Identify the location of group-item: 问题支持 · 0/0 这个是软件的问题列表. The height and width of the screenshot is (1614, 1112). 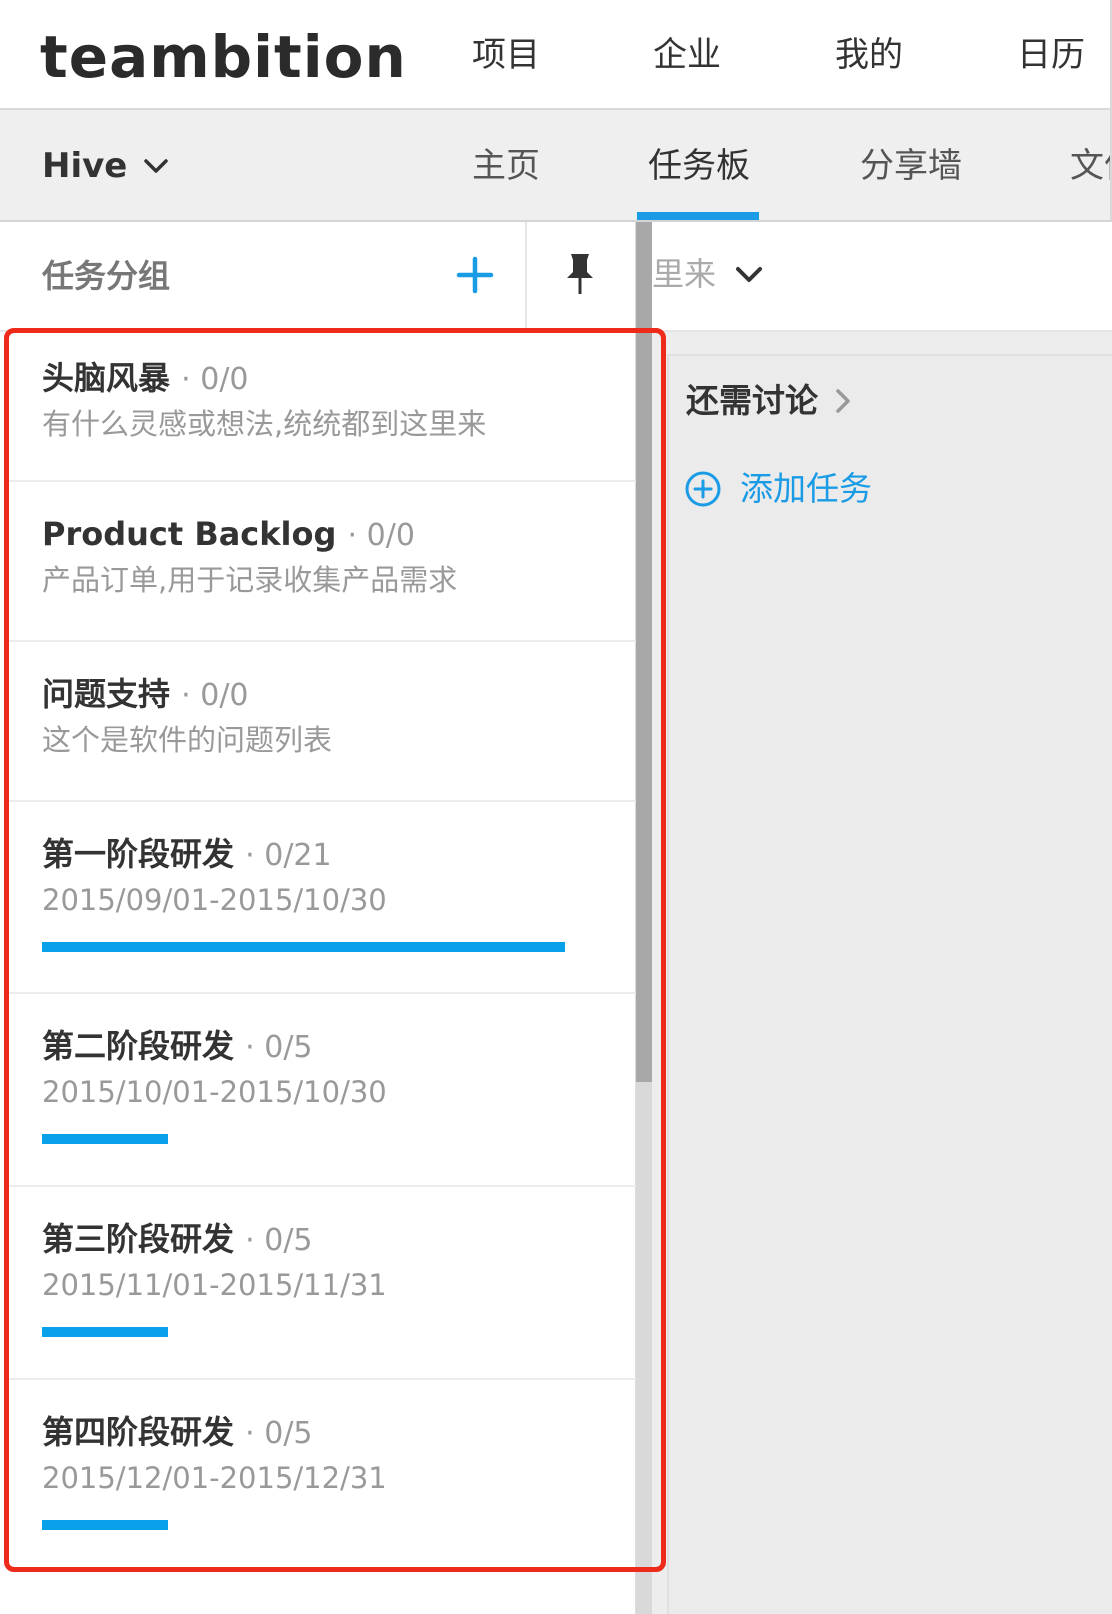
(322, 722).